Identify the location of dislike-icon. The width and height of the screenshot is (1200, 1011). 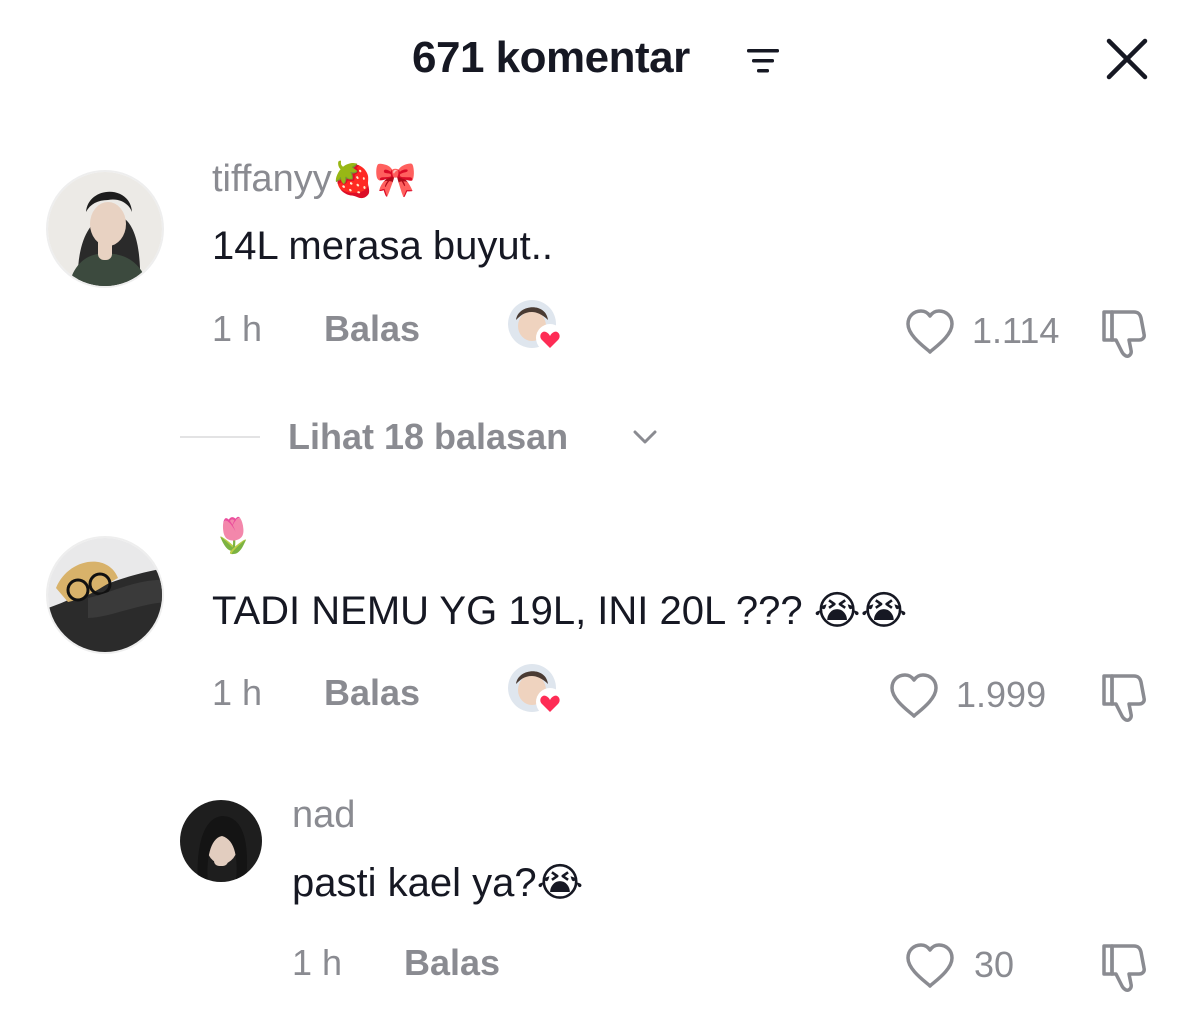
(1126, 967).